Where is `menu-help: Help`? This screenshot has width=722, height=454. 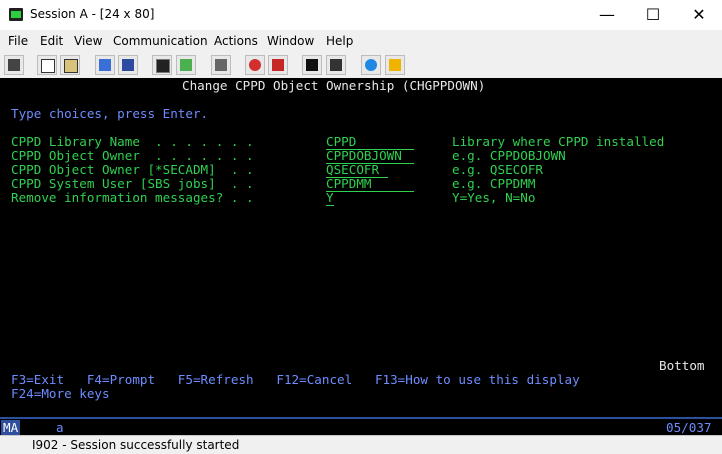
menu-help: Help is located at coordinates (339, 41).